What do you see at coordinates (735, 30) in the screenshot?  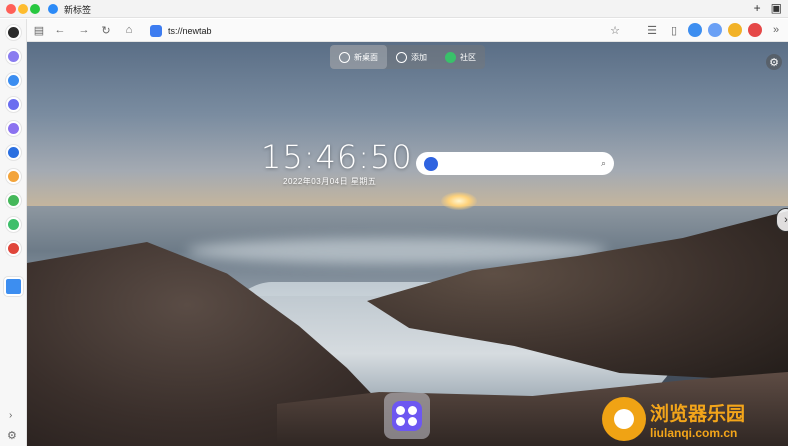 I see `extension-yellow-icon` at bounding box center [735, 30].